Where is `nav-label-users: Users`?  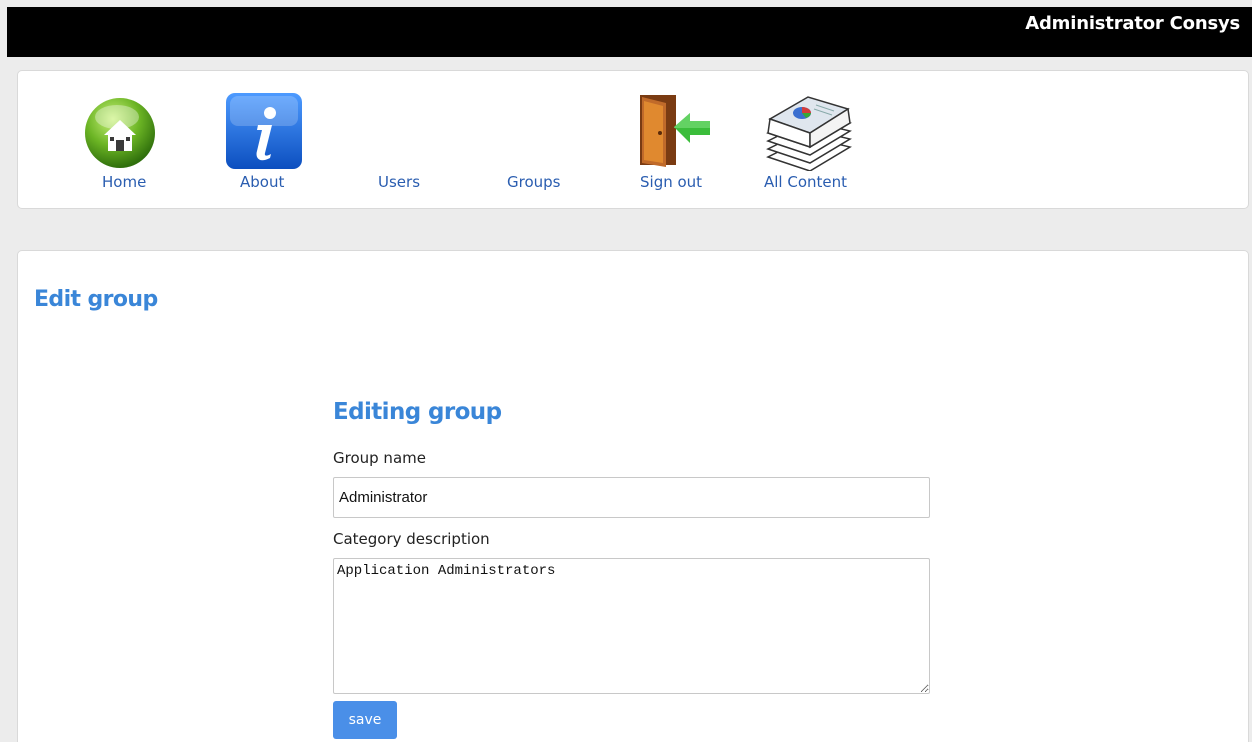
nav-label-users: Users is located at coordinates (399, 182).